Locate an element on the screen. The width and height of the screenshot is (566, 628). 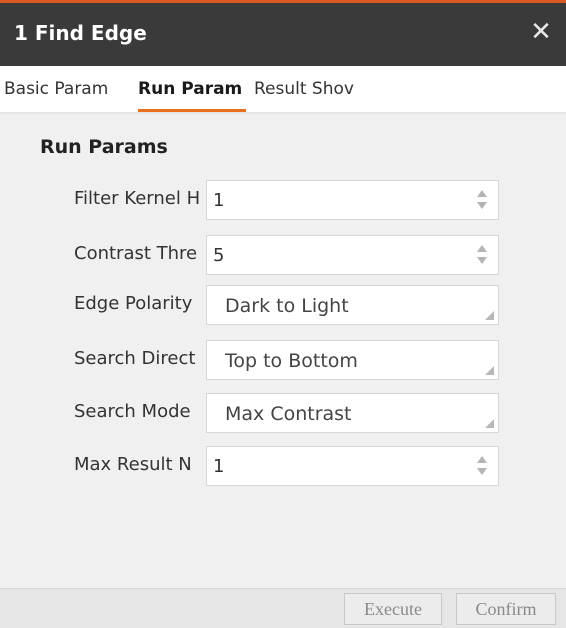
tab-bar: Basic Param Run Param Result Shov is located at coordinates (283, 90).